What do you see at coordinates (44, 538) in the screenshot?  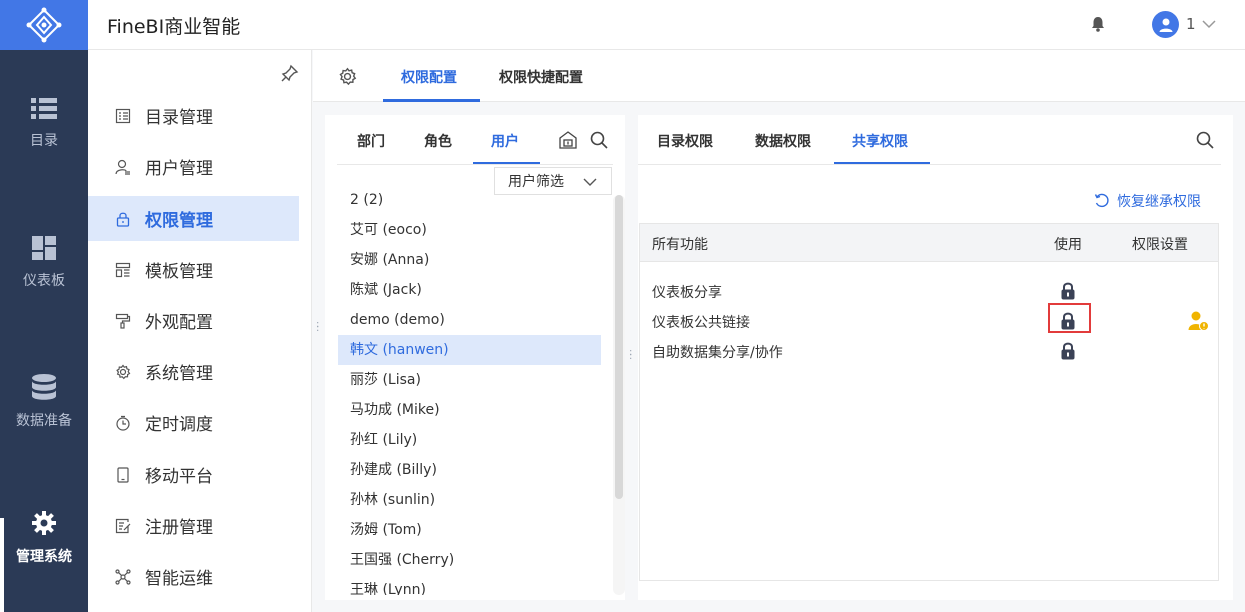 I see `rail-item-admin: 管理系统` at bounding box center [44, 538].